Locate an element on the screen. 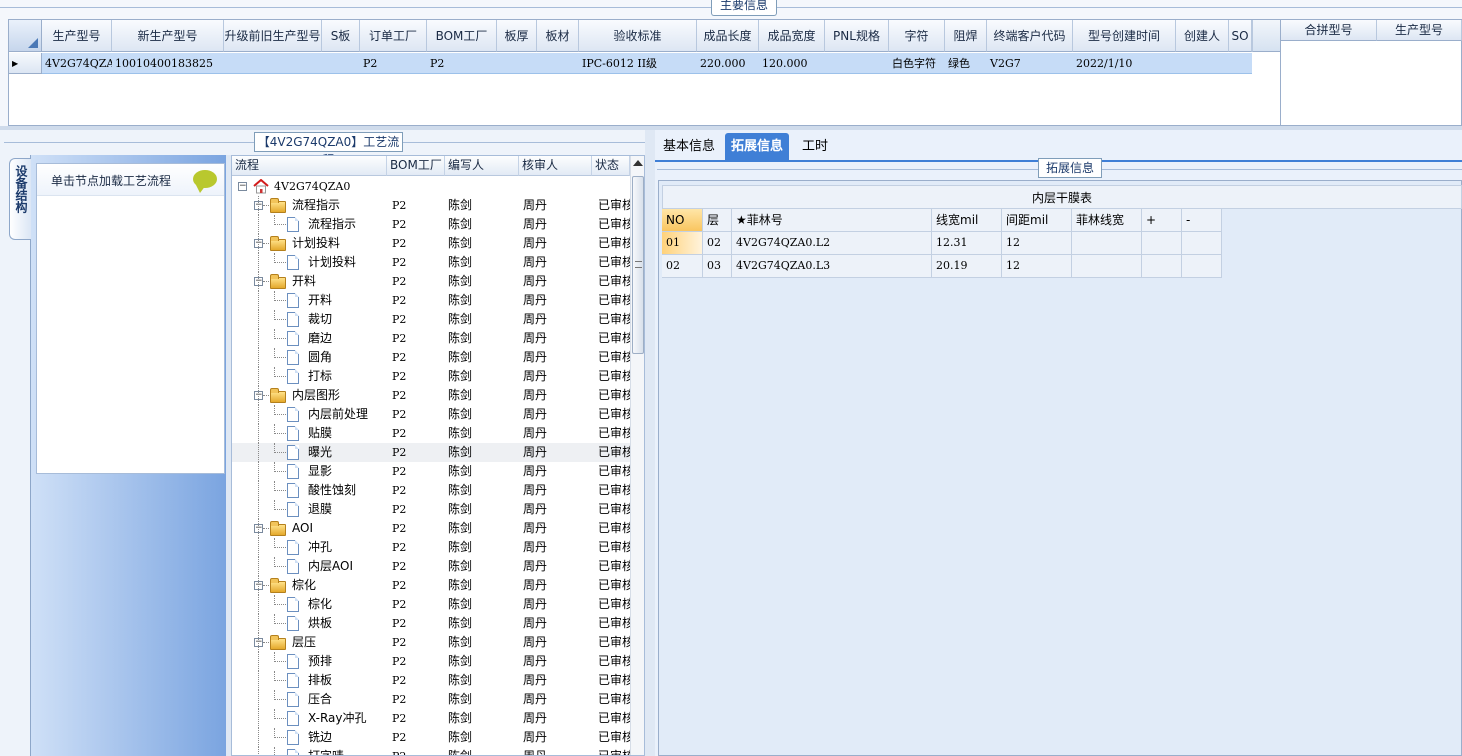 The image size is (1462, 756). table-cell: 12 is located at coordinates (1037, 266).